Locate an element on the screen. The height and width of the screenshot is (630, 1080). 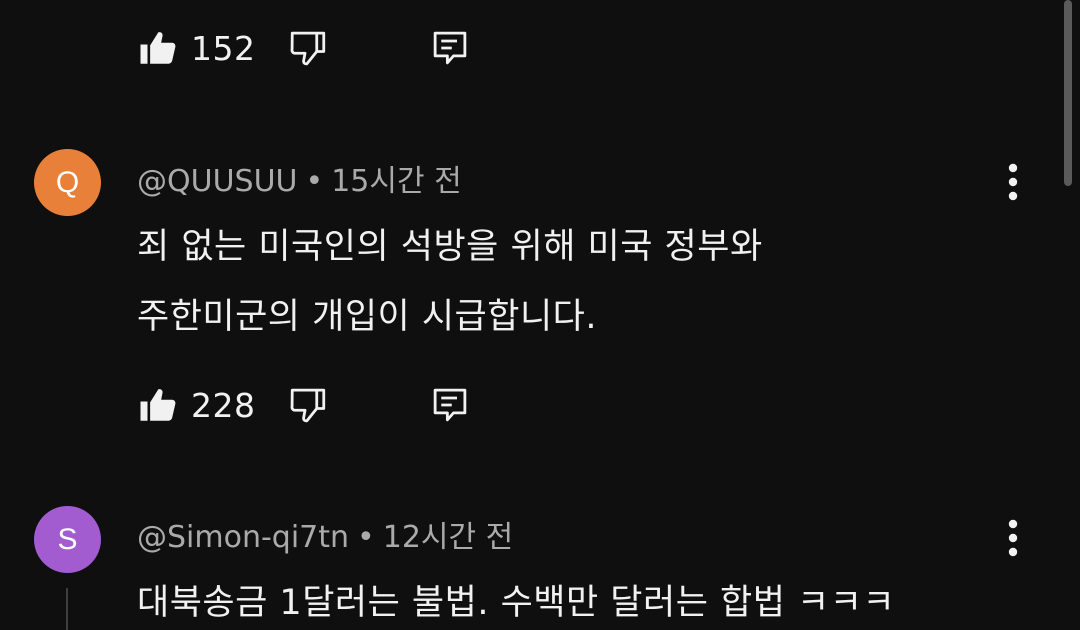
comment-text-line: 대북송금 1달러는 불법. 수백만 달러는 합법 ㅋㅋㅋ is located at coordinates (516, 603).